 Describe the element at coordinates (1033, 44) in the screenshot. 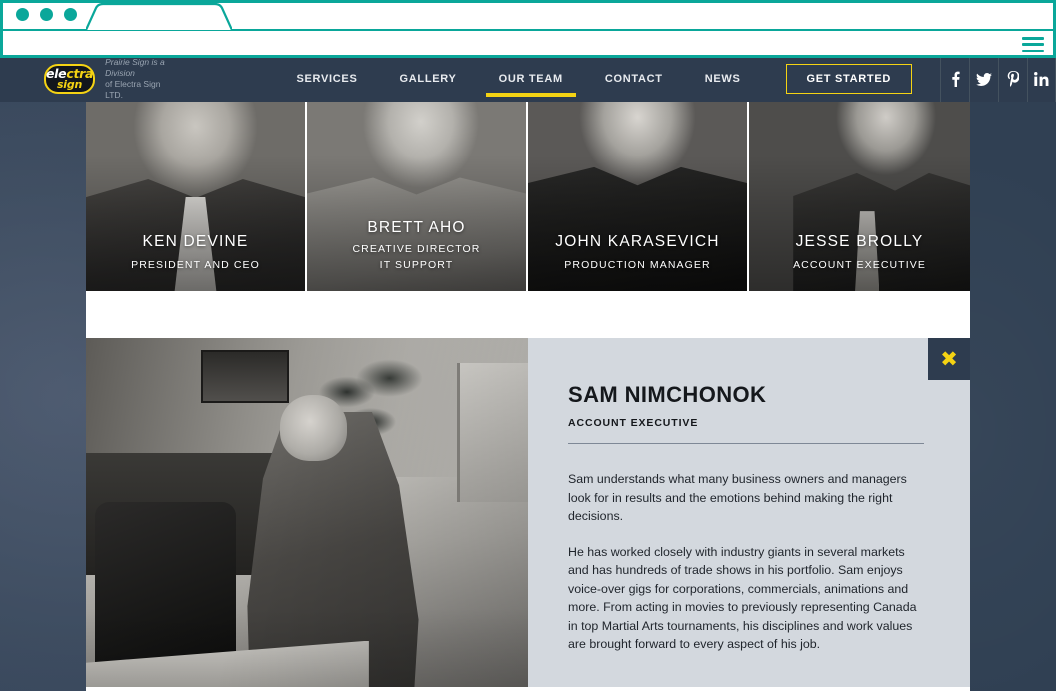

I see `hamburger-icon` at that location.